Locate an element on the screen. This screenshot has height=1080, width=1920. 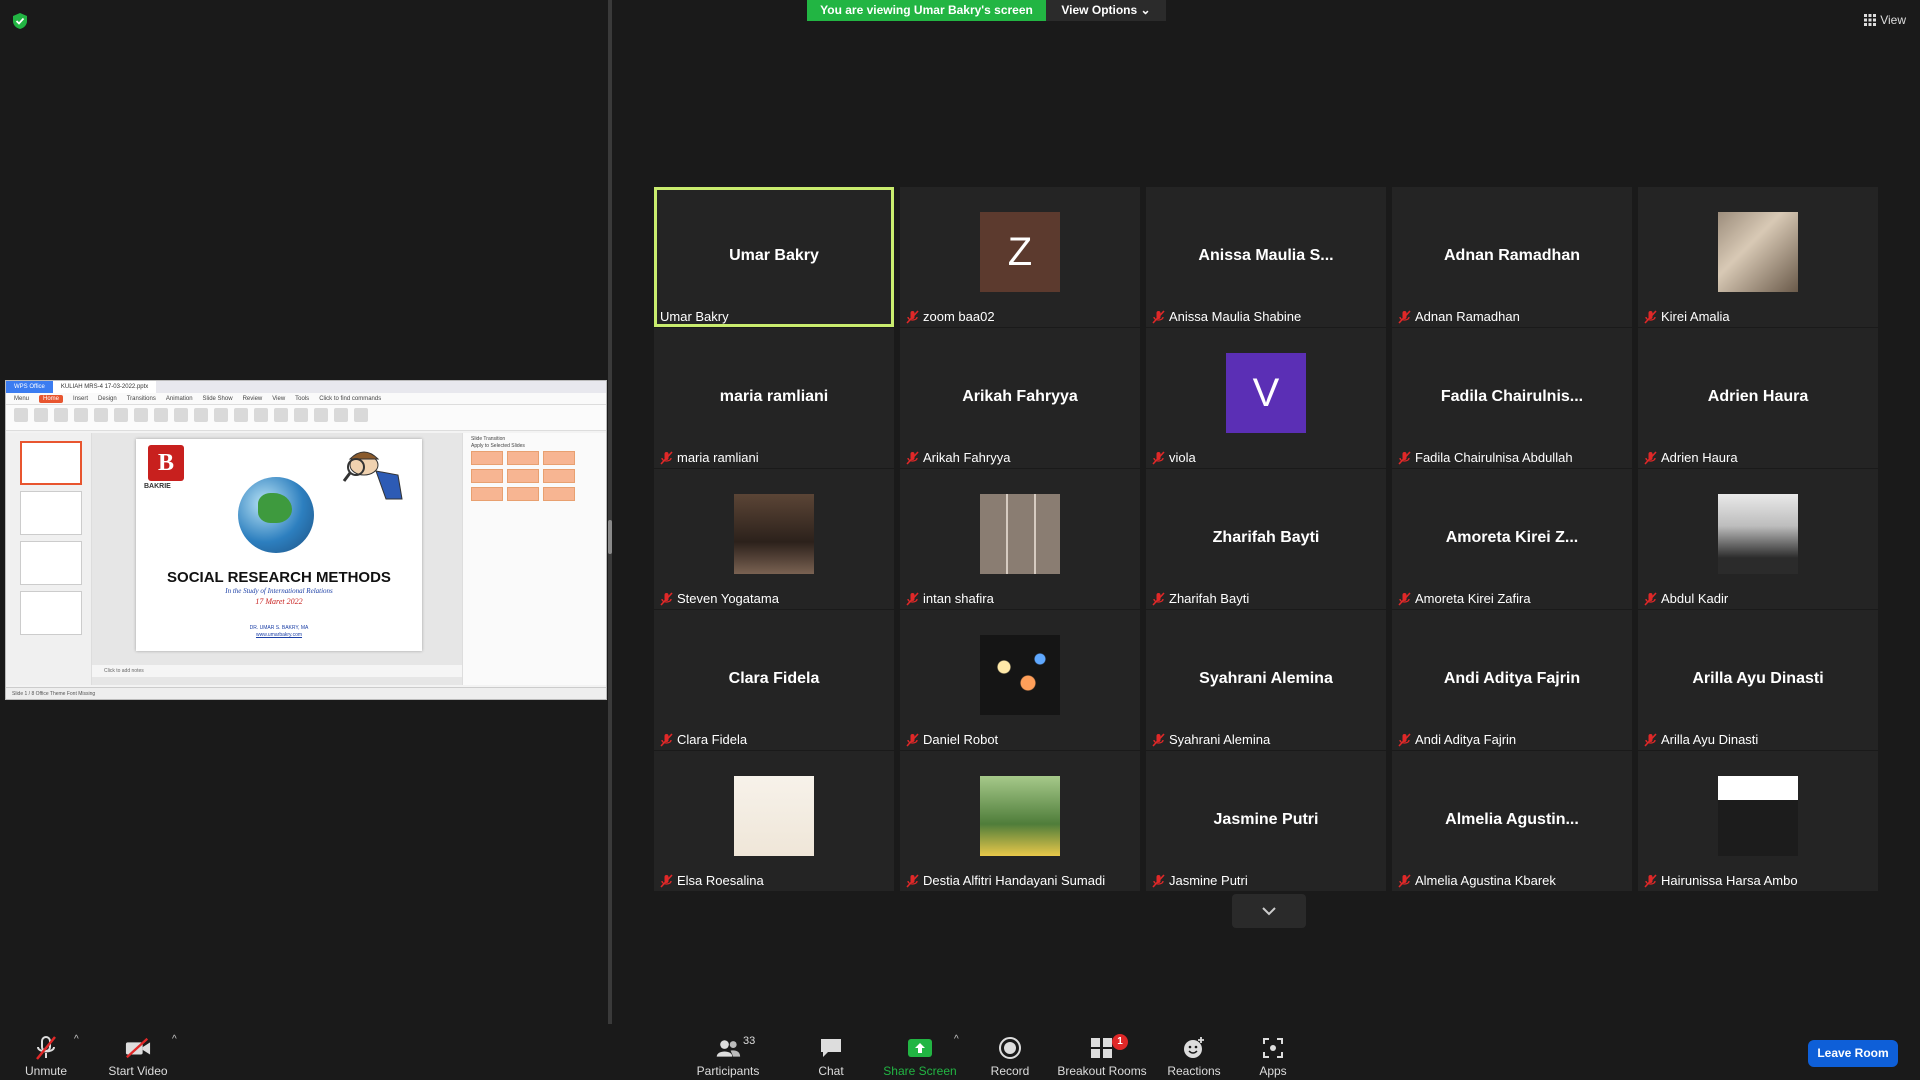
slide-subtitle: In the Study of International Relations is located at coordinates (279, 591).